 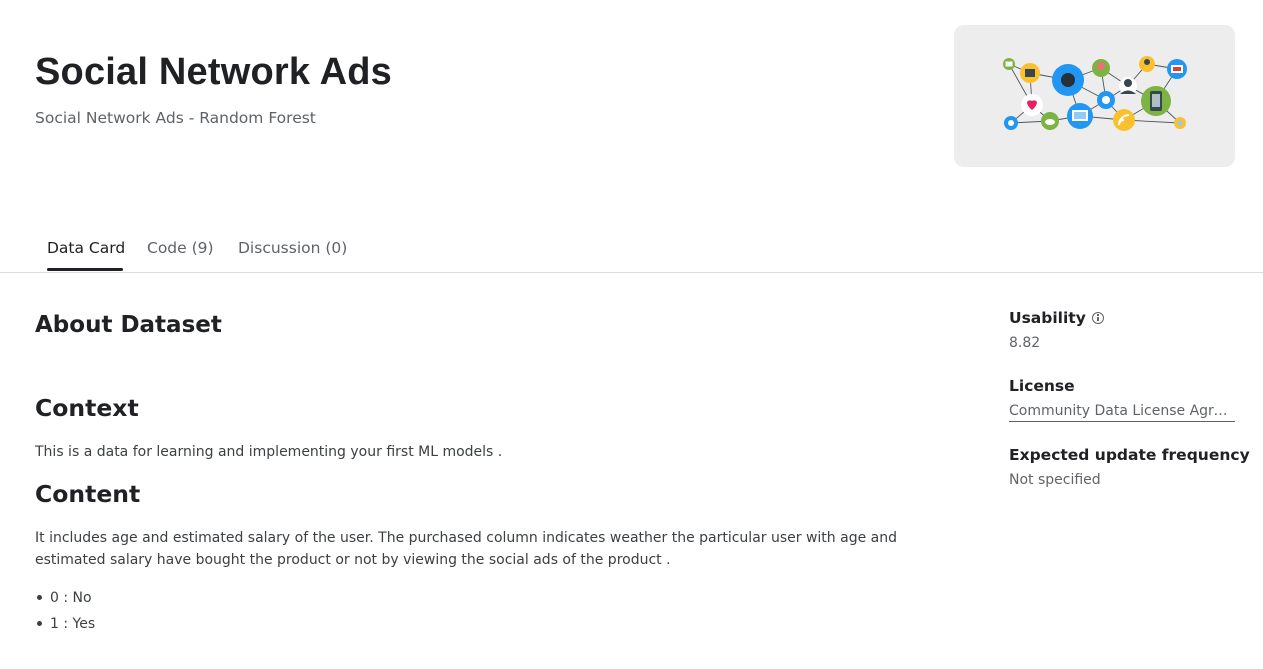 I want to click on tab-data-card: Data Card, so click(x=86, y=248).